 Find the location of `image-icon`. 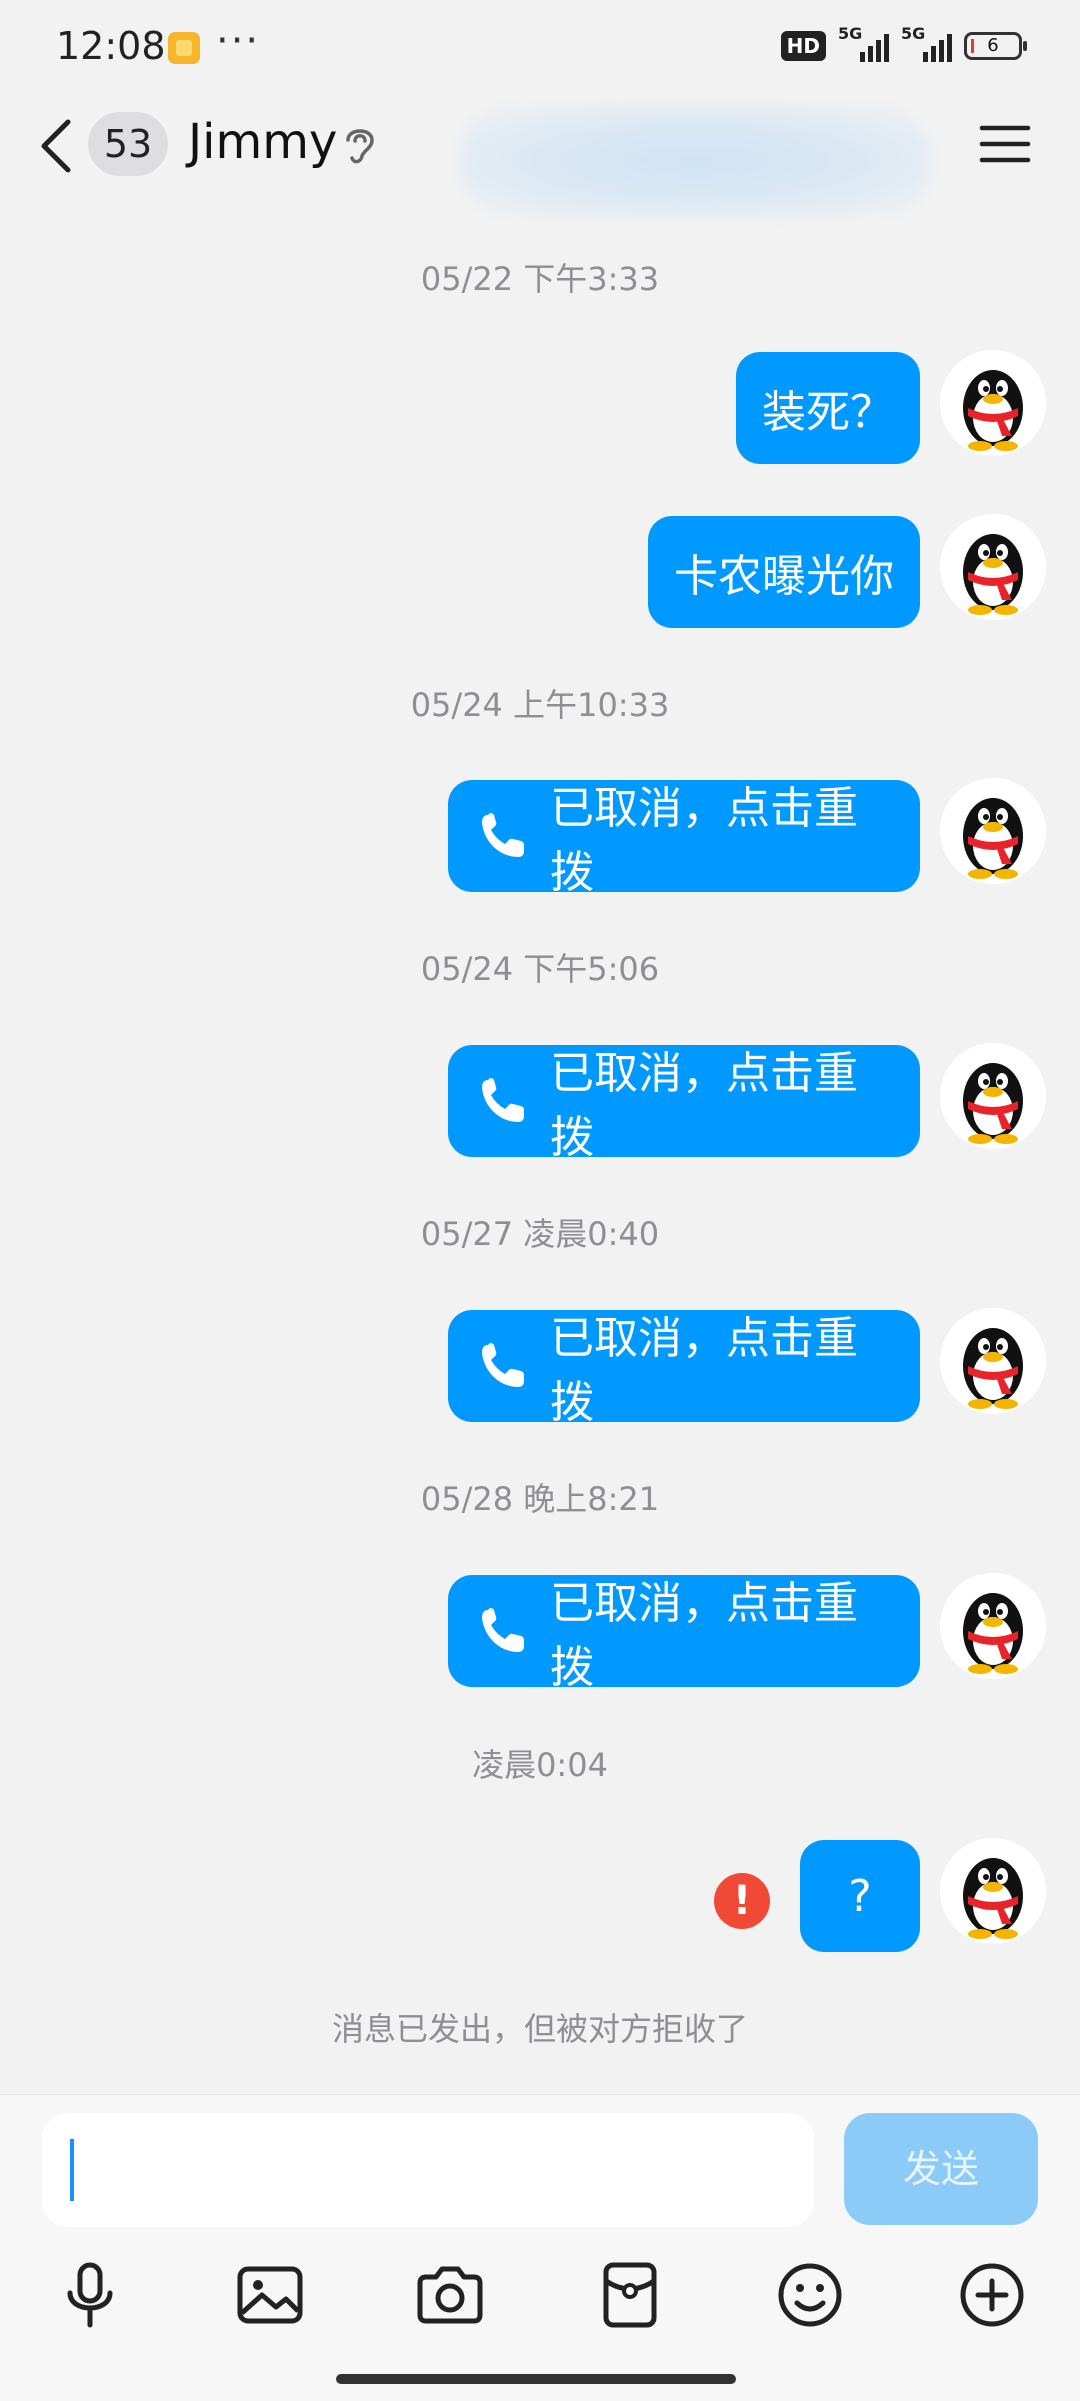

image-icon is located at coordinates (270, 2295).